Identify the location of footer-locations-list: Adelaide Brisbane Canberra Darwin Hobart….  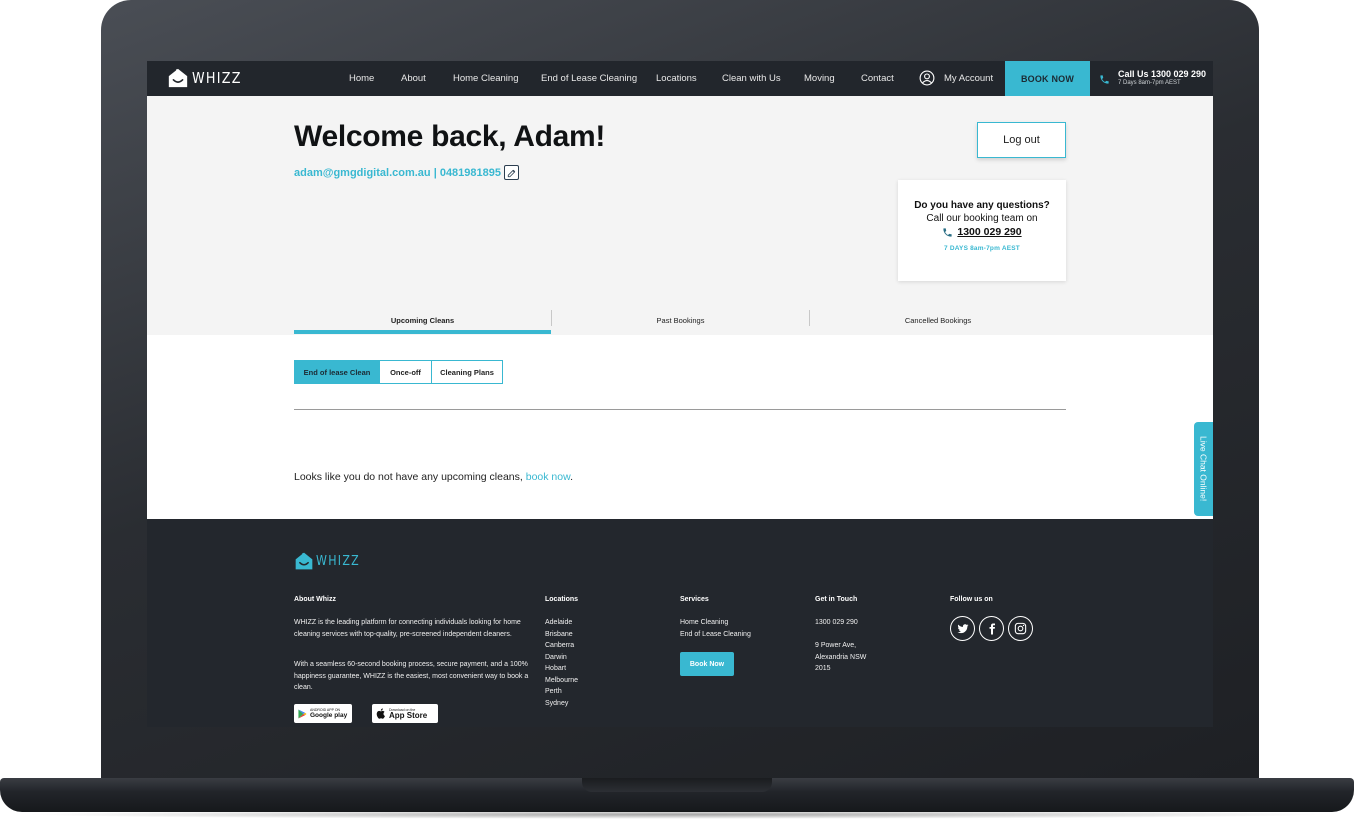
(561, 663).